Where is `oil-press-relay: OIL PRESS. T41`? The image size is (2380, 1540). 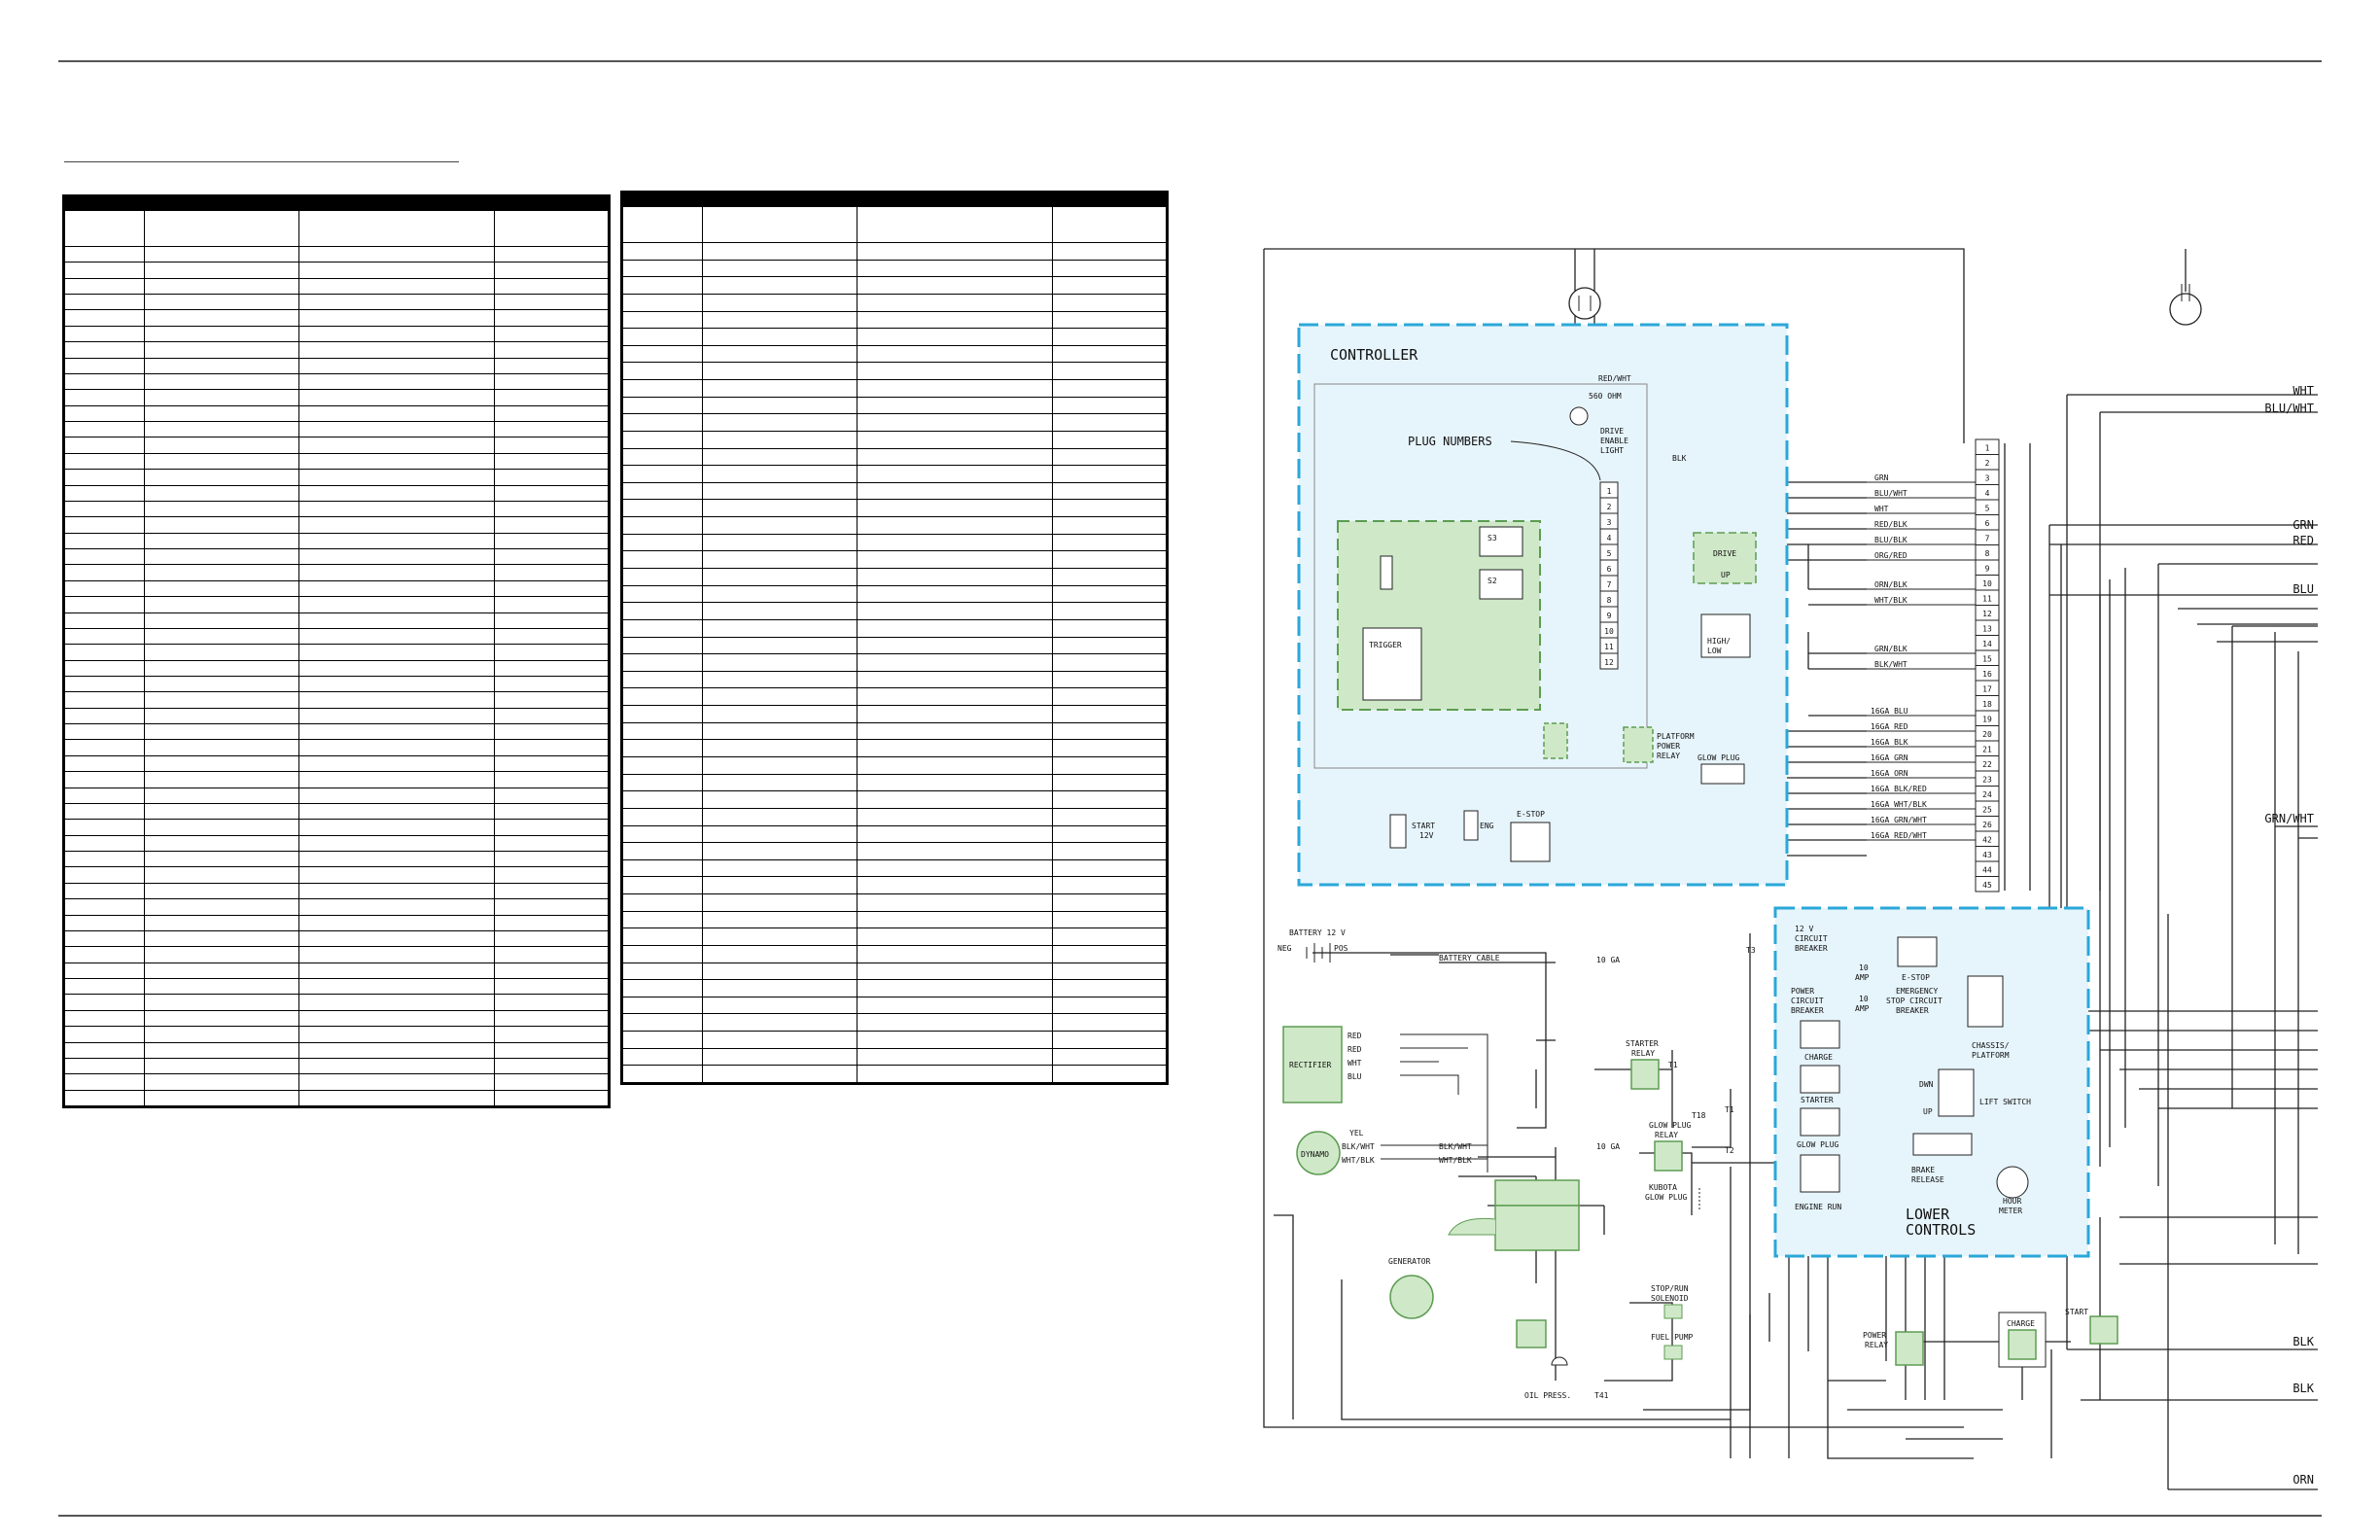
oil-press-relay: OIL PRESS. T41 is located at coordinates (1562, 1359).